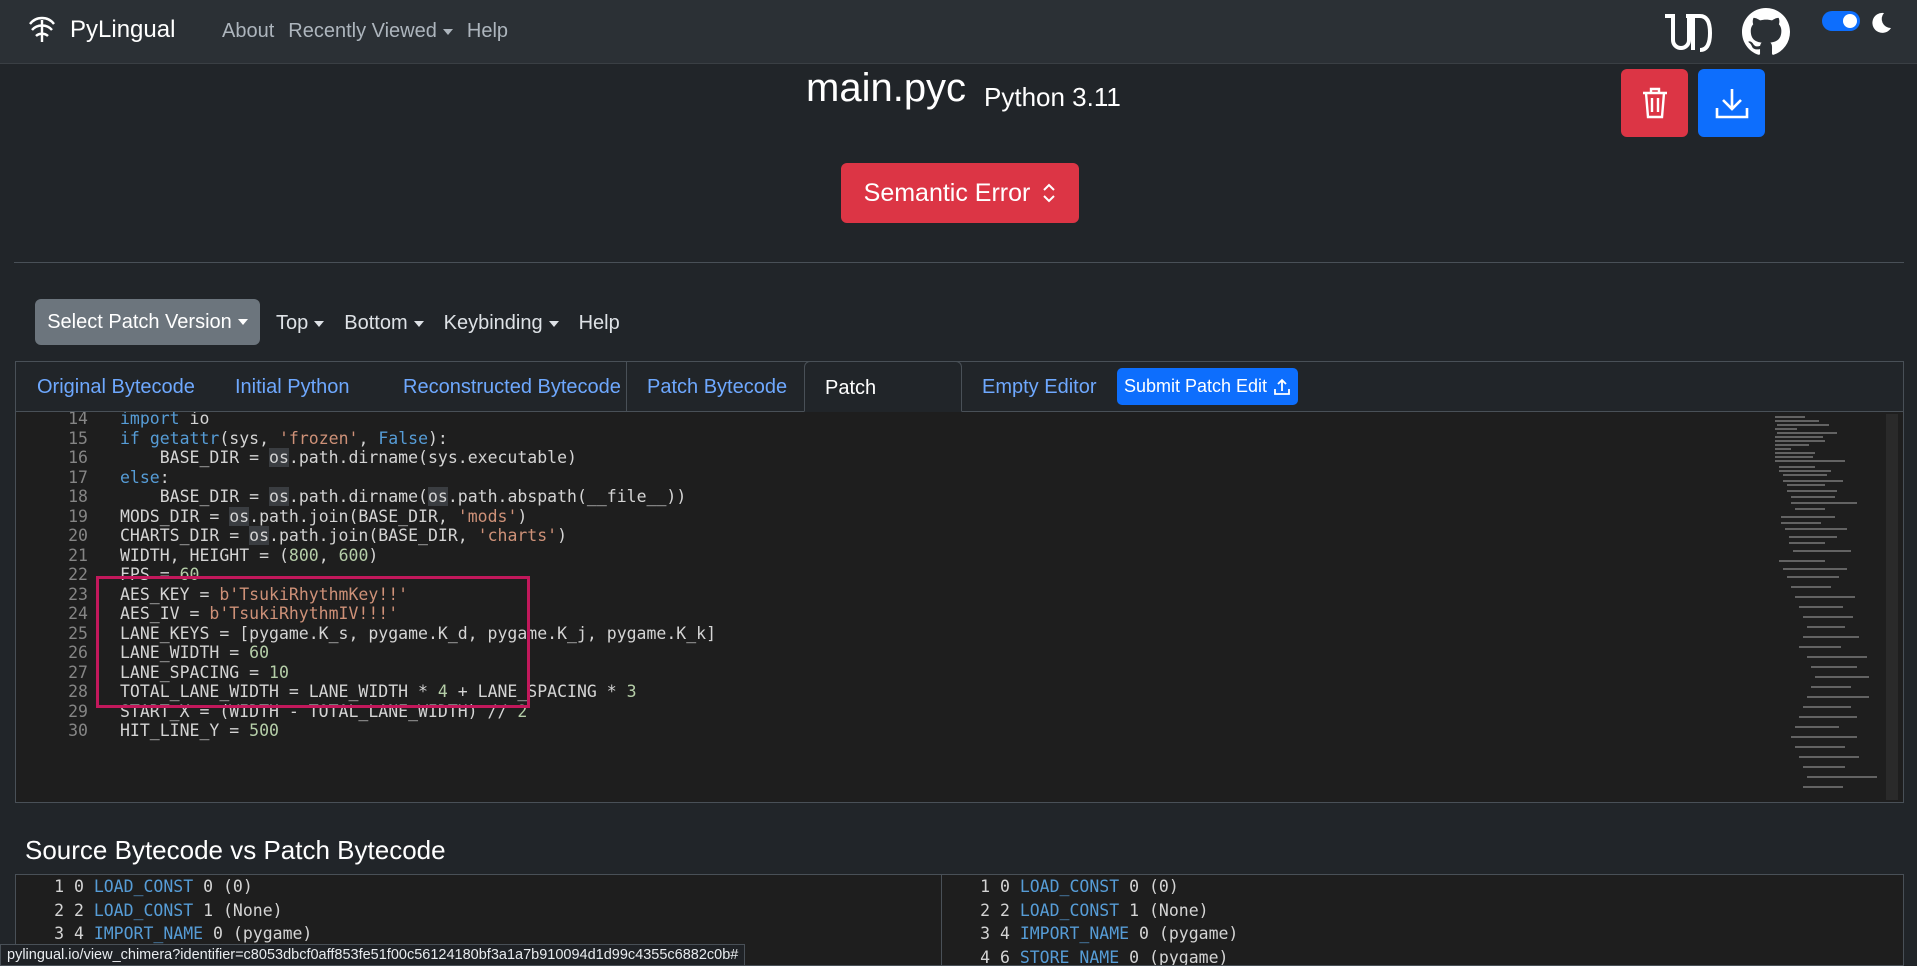 The height and width of the screenshot is (966, 1917). I want to click on submit-patch-edit-label: Submit Patch Edit, so click(1195, 386).